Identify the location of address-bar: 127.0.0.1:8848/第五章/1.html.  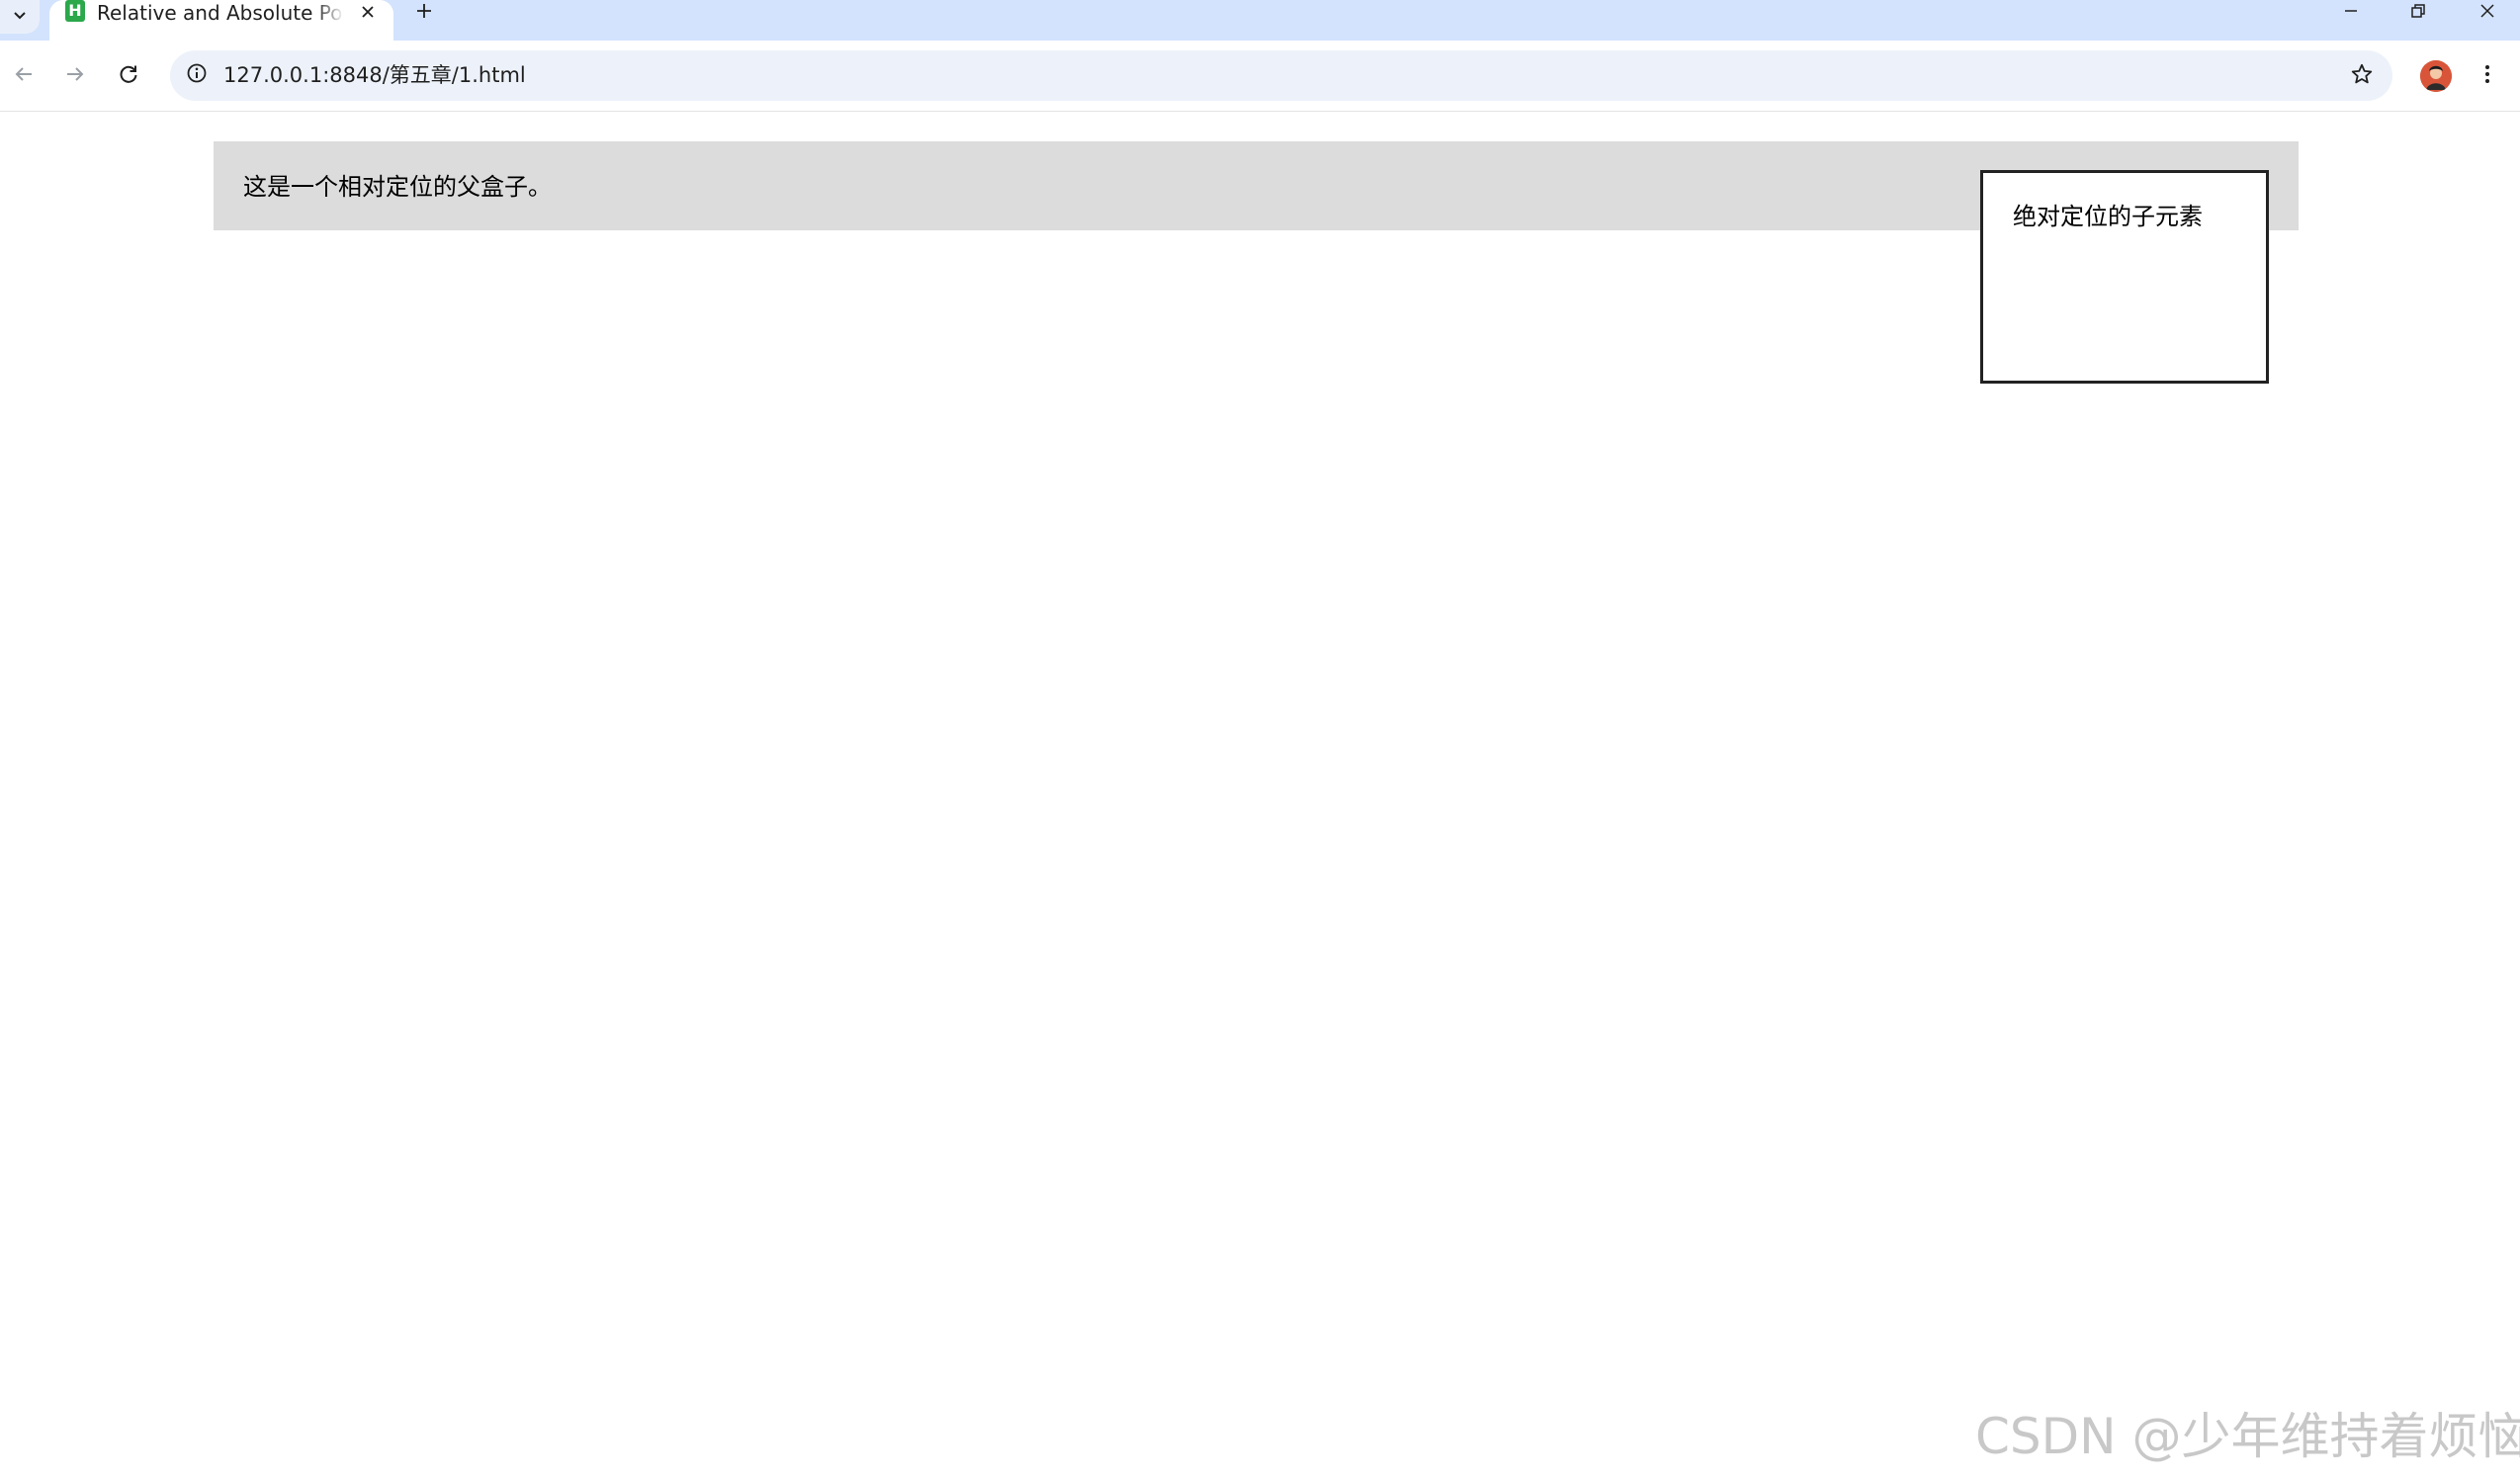
(1281, 75).